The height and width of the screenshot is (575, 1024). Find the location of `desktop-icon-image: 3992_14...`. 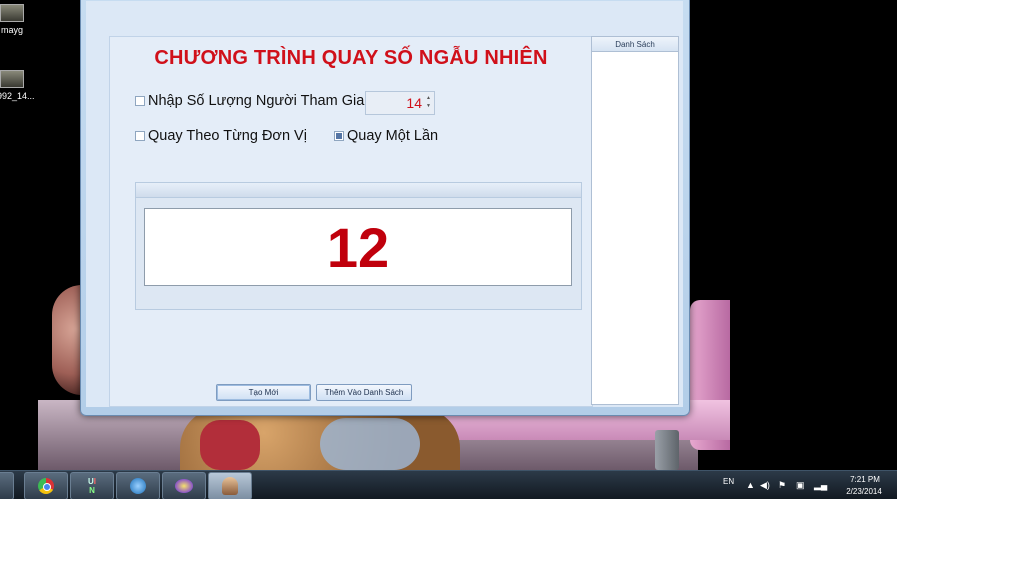

desktop-icon-image: 3992_14... is located at coordinates (17, 85).